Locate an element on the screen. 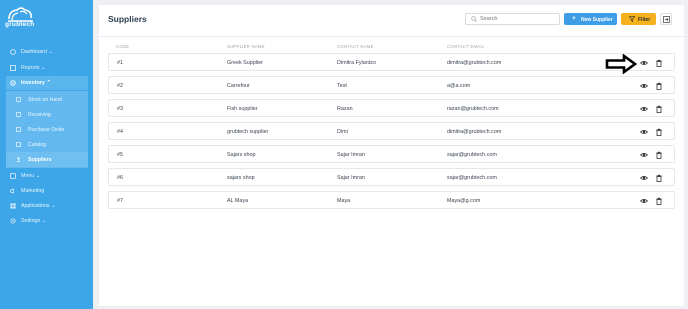  new-supplier-label: New Supplier is located at coordinates (597, 19).